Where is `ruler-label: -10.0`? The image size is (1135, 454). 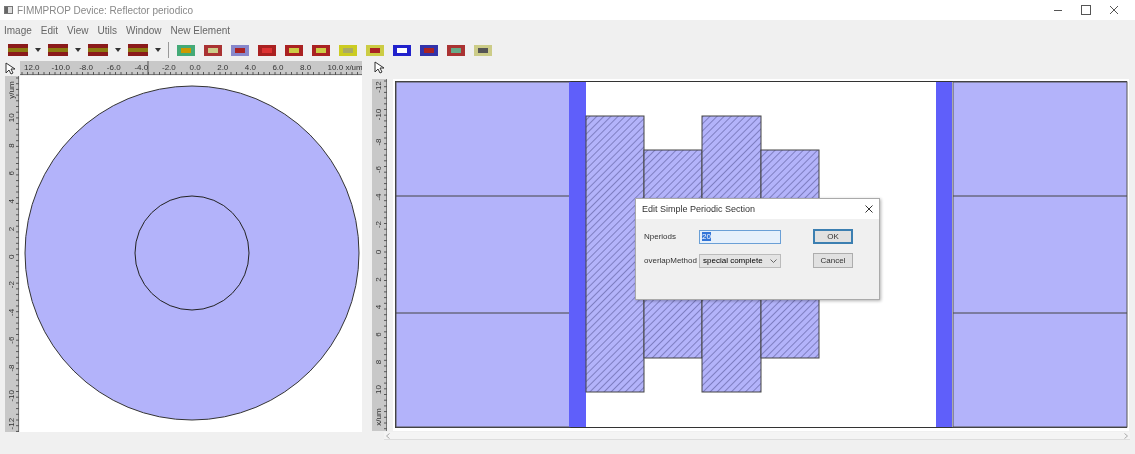
ruler-label: -10.0 is located at coordinates (60, 67).